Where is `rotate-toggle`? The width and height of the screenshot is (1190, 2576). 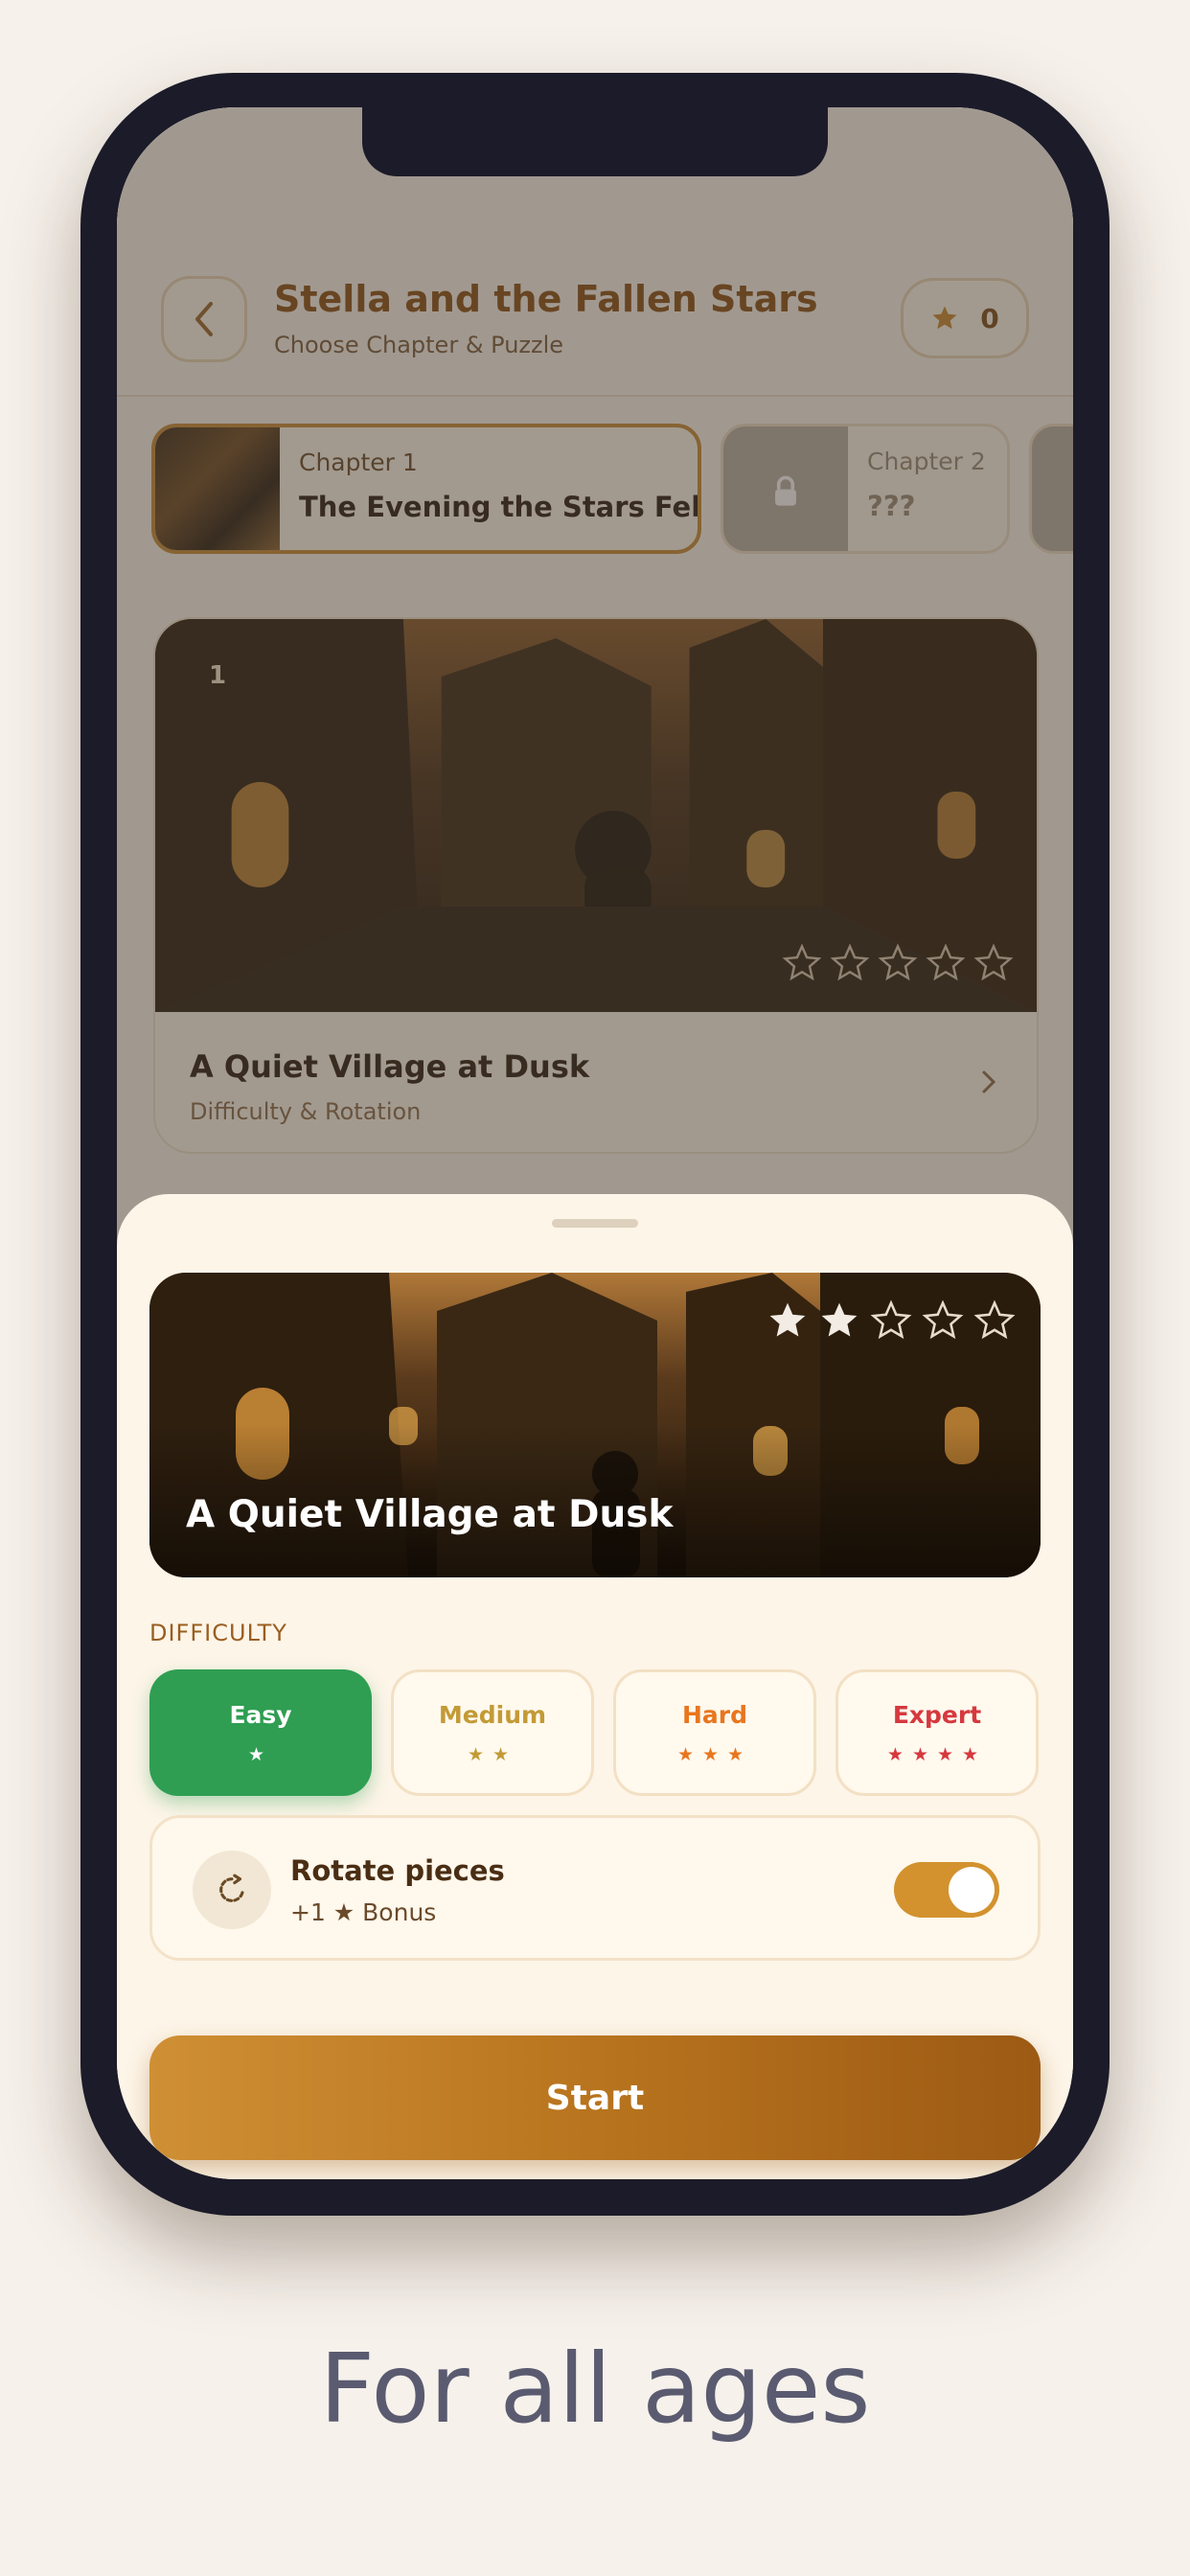 rotate-toggle is located at coordinates (947, 1890).